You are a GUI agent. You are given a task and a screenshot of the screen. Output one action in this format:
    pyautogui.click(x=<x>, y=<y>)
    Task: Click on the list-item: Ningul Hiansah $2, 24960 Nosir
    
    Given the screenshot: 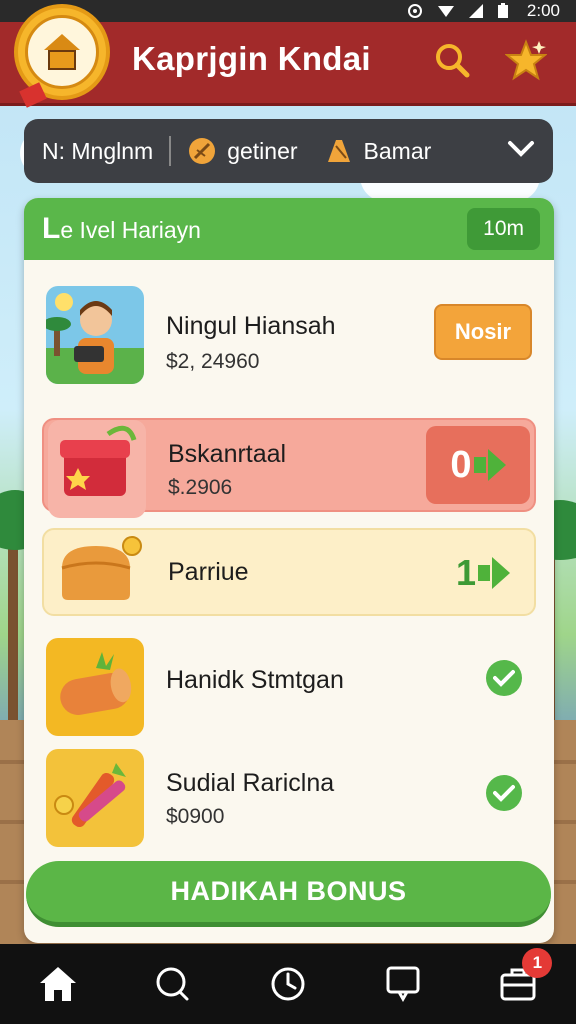 What is the action you would take?
    pyautogui.click(x=289, y=334)
    